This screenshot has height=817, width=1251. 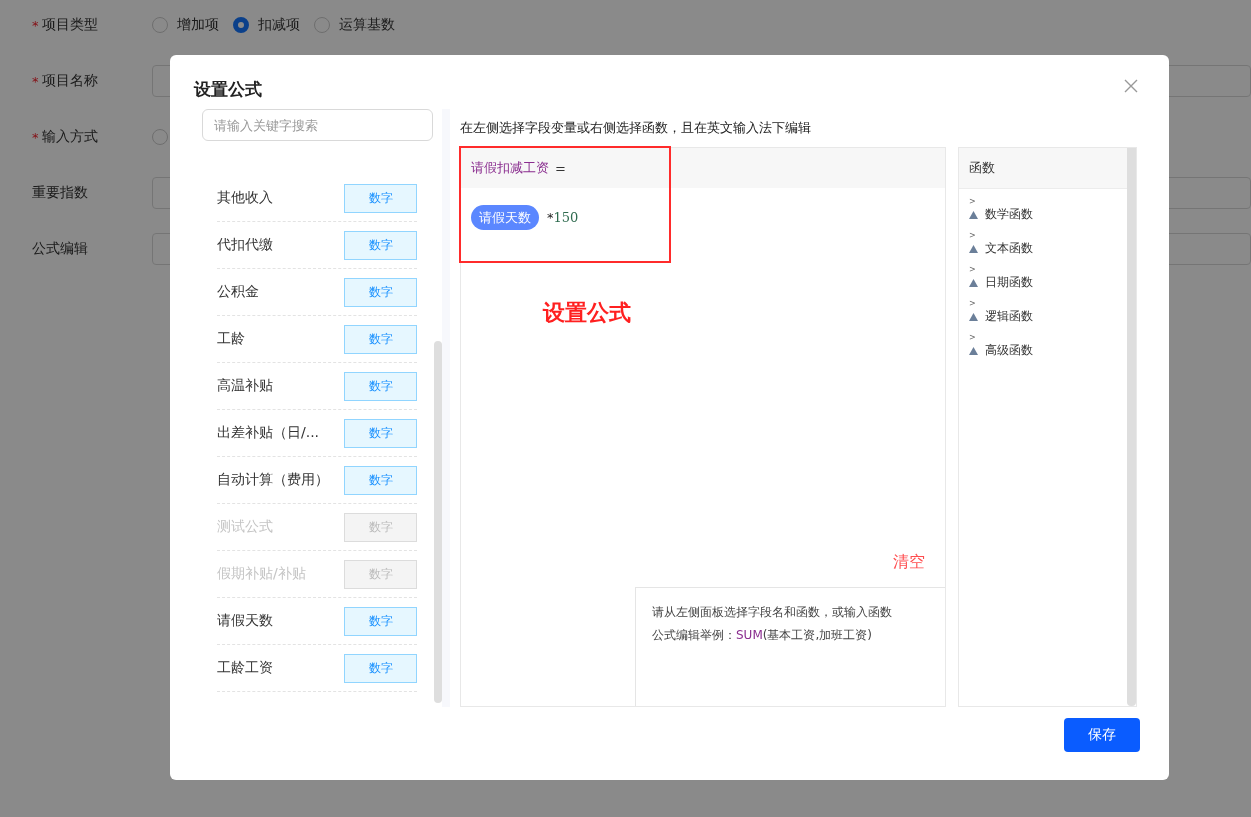 I want to click on annotation-text: 设置公式, so click(x=587, y=312).